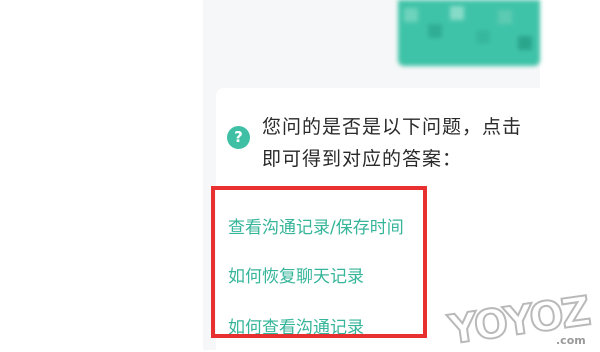 The image size is (600, 352). Describe the element at coordinates (519, 319) in the screenshot. I see `watermark-logo: YOYOZ .com` at that location.